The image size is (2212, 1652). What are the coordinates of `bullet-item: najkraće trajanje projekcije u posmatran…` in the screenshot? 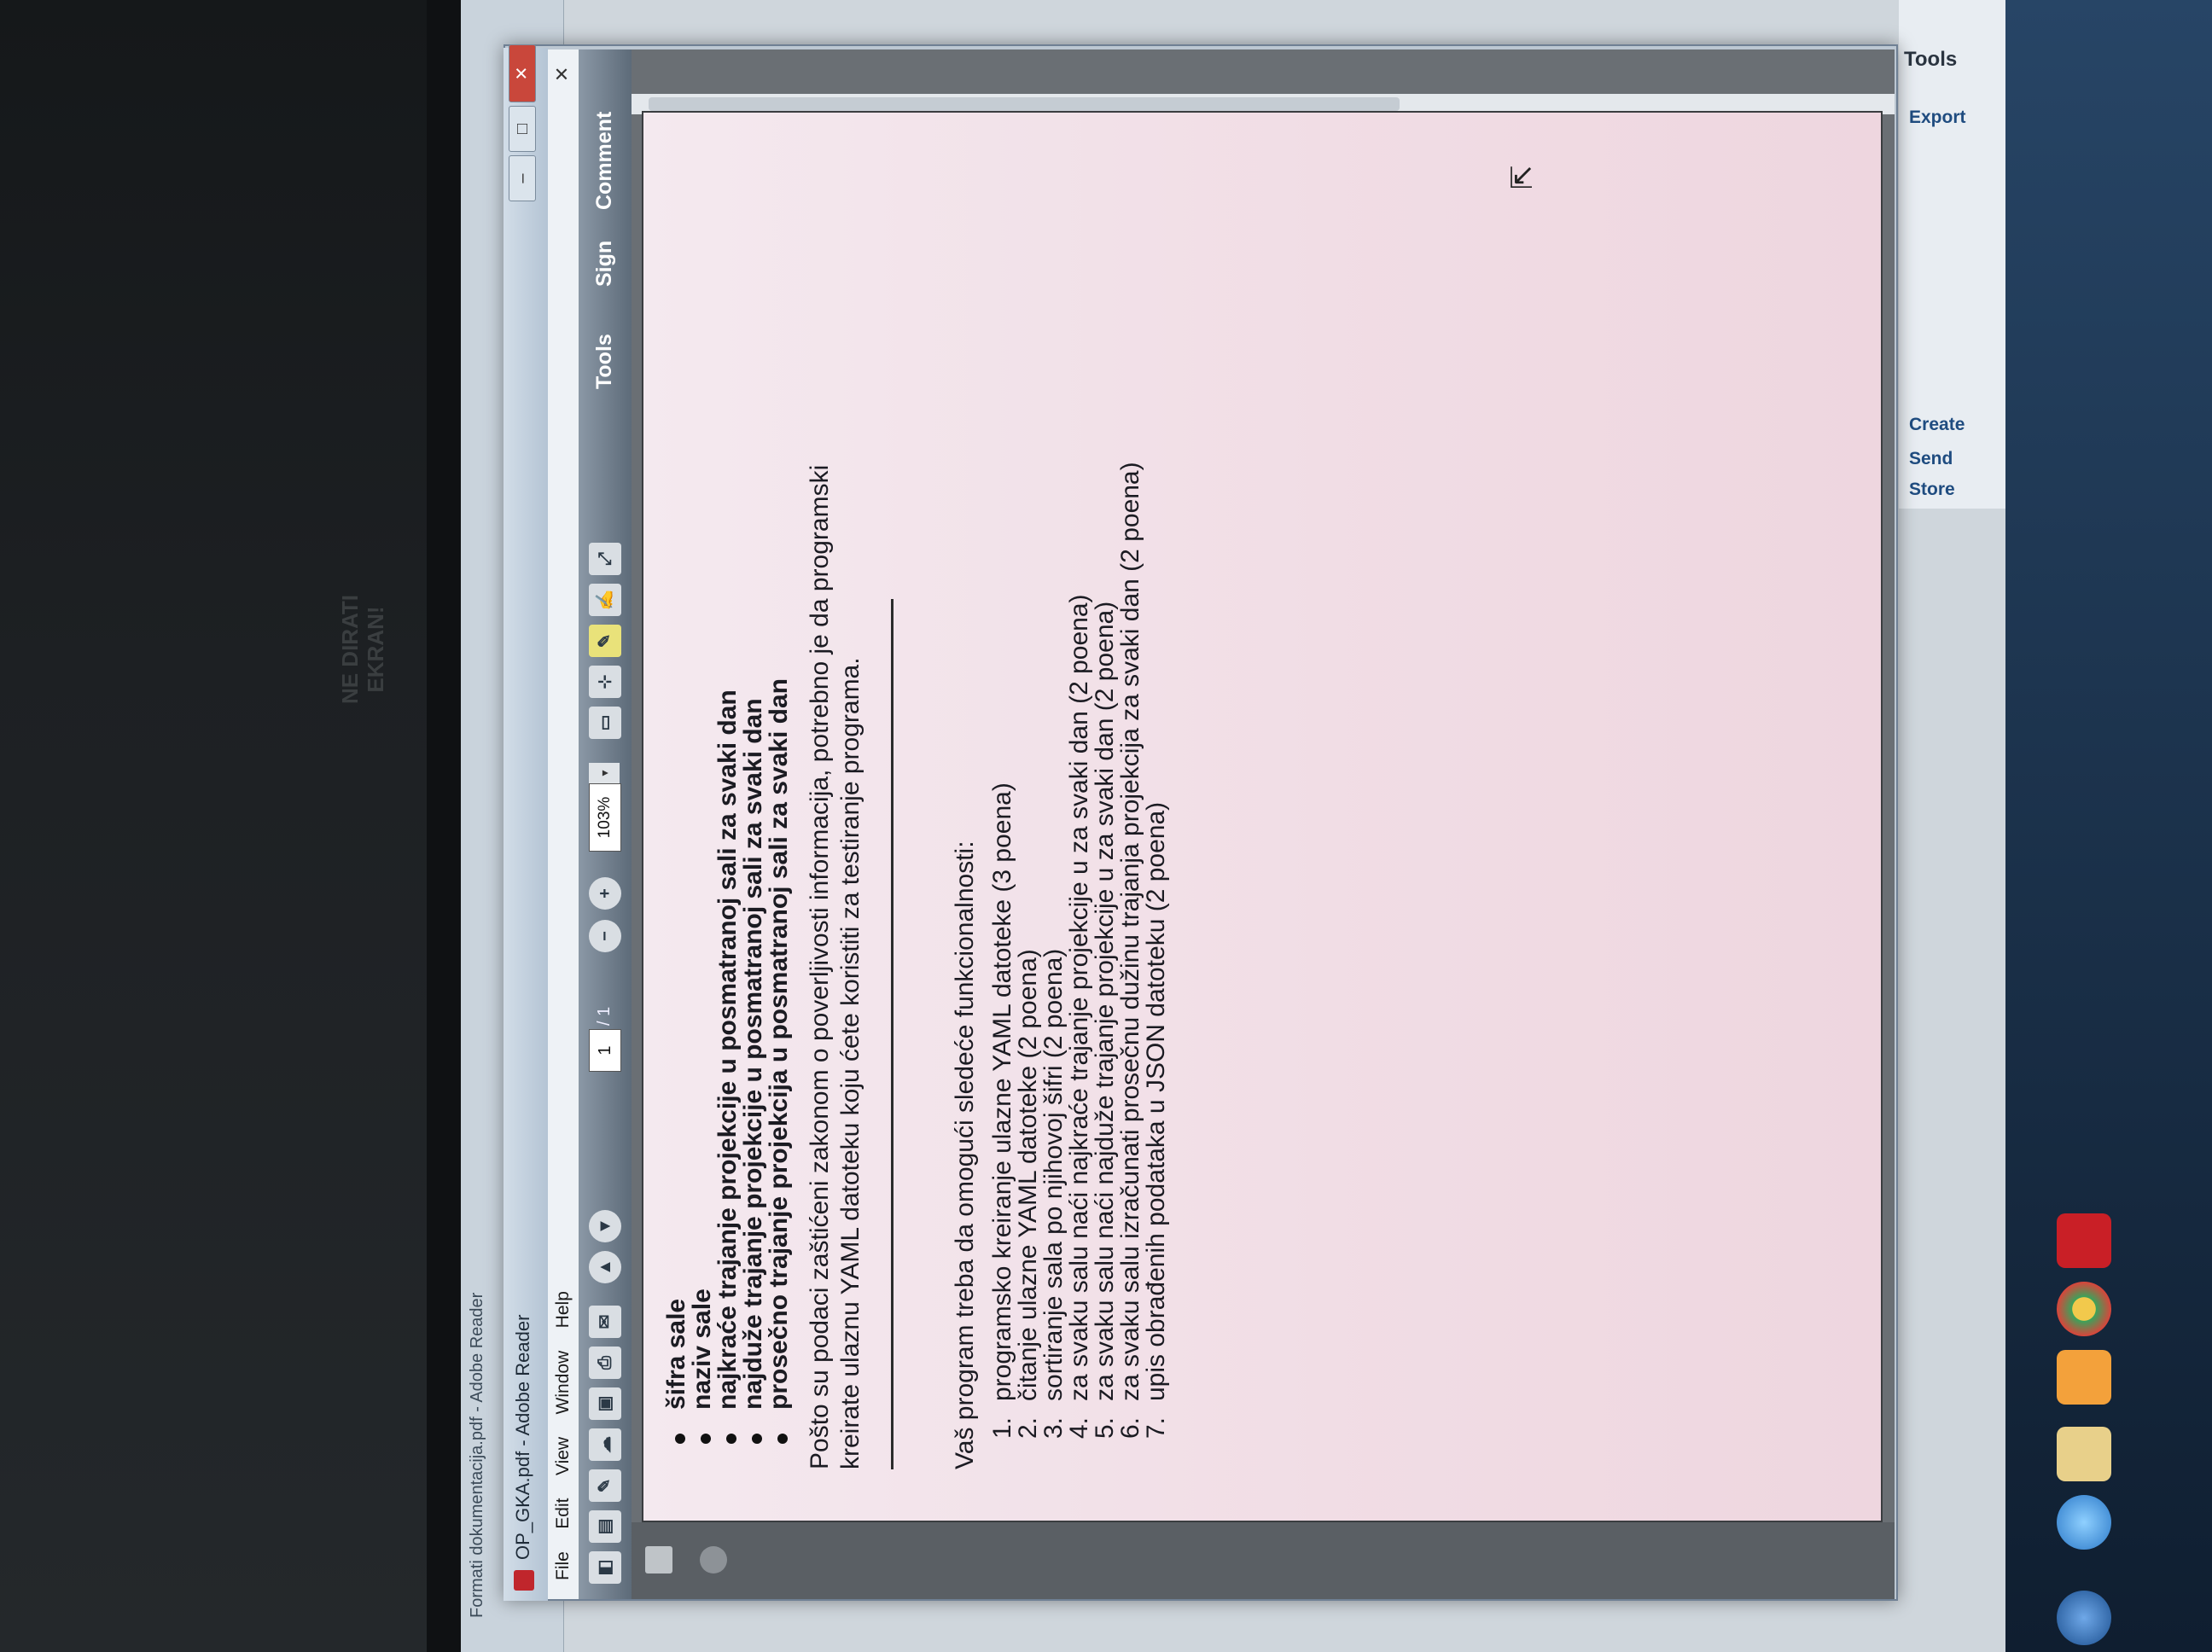 It's located at (727, 1049).